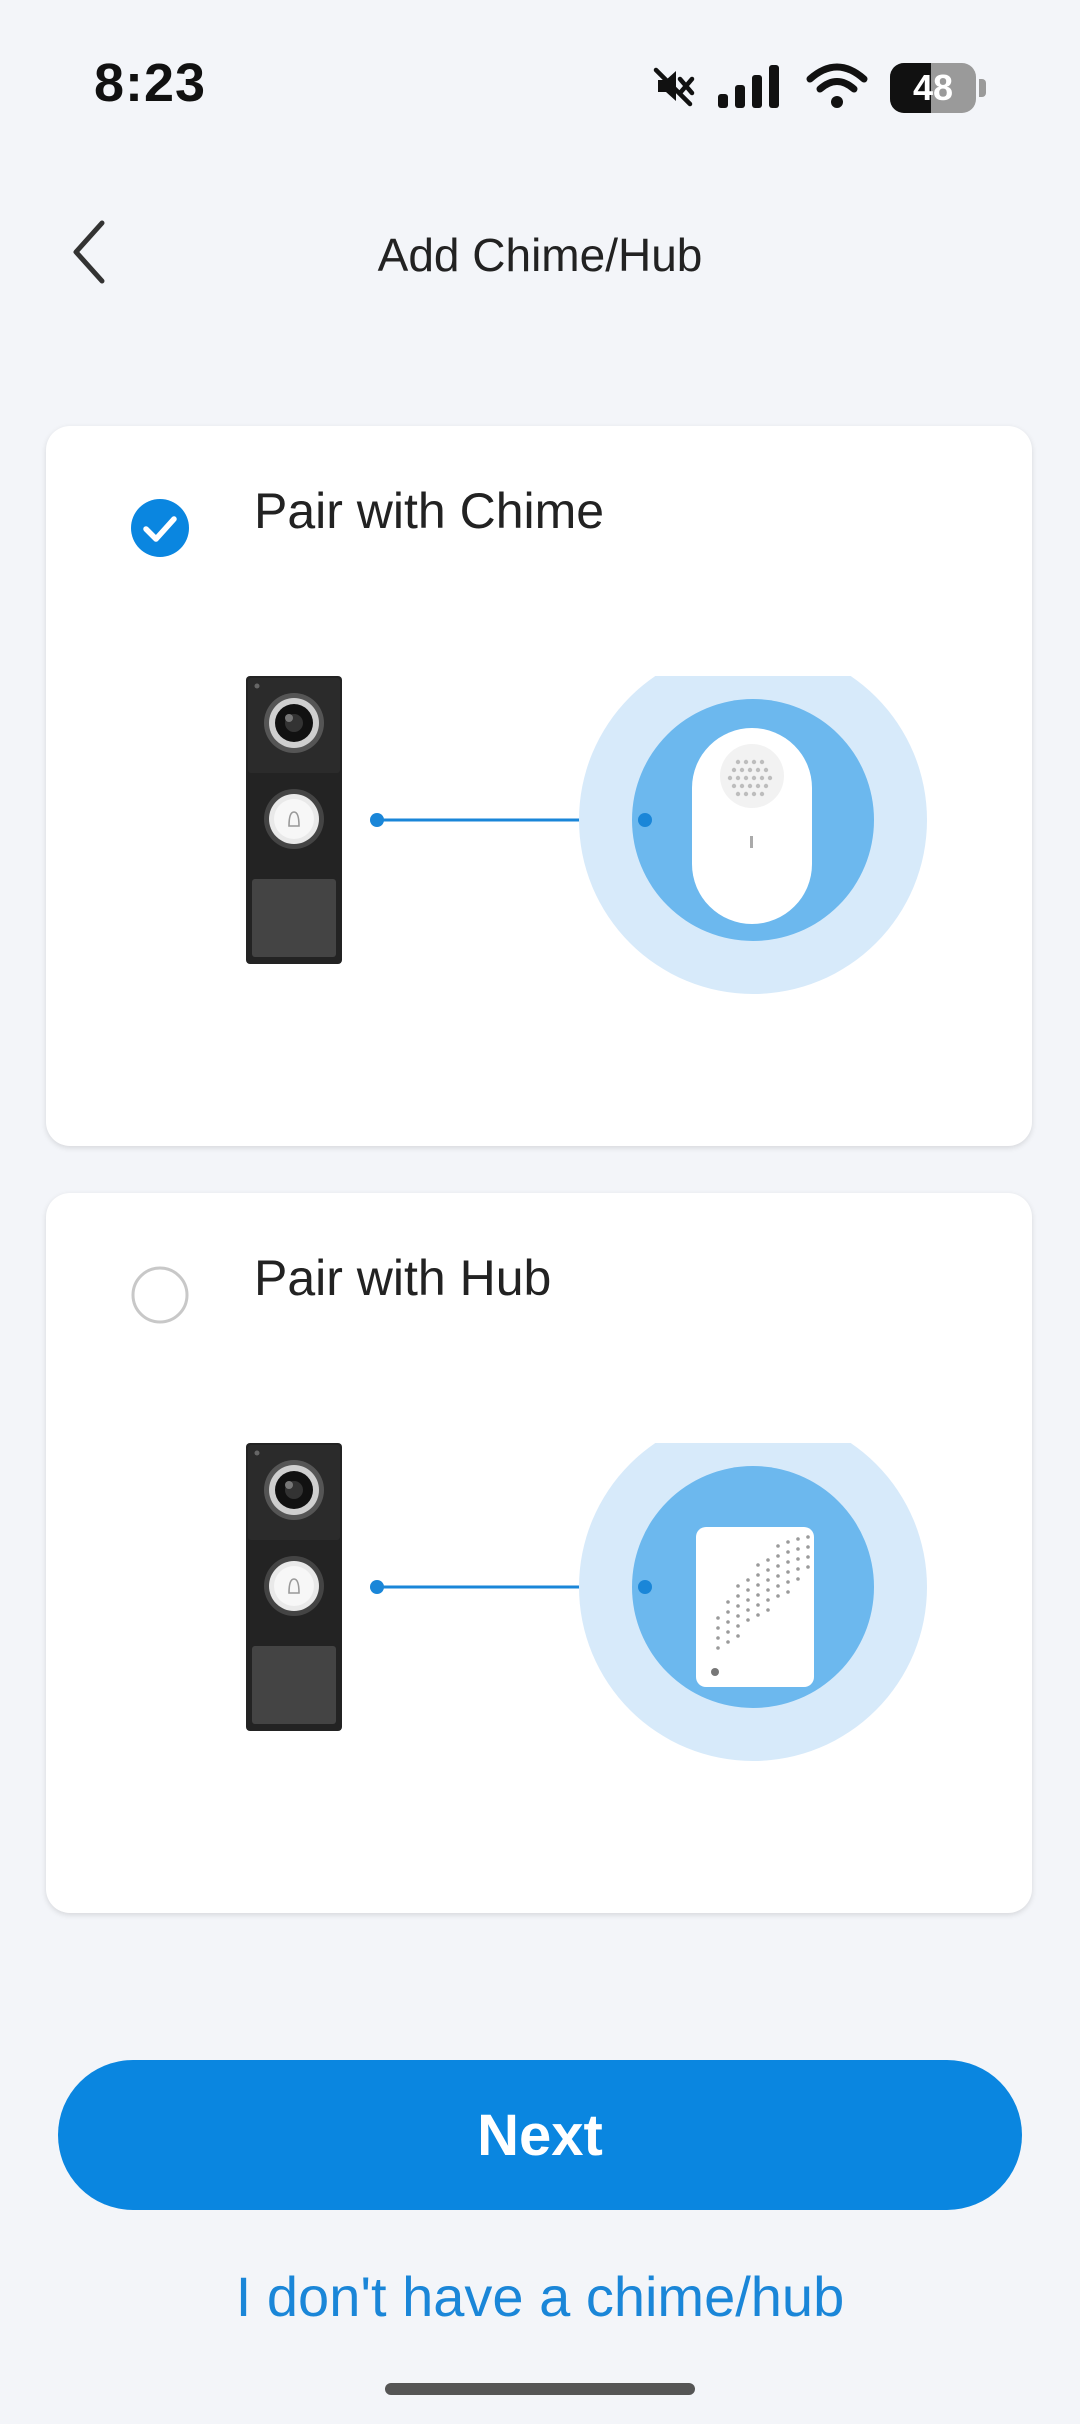 This screenshot has height=2424, width=1080. I want to click on battery-icon: 48, so click(938, 88).